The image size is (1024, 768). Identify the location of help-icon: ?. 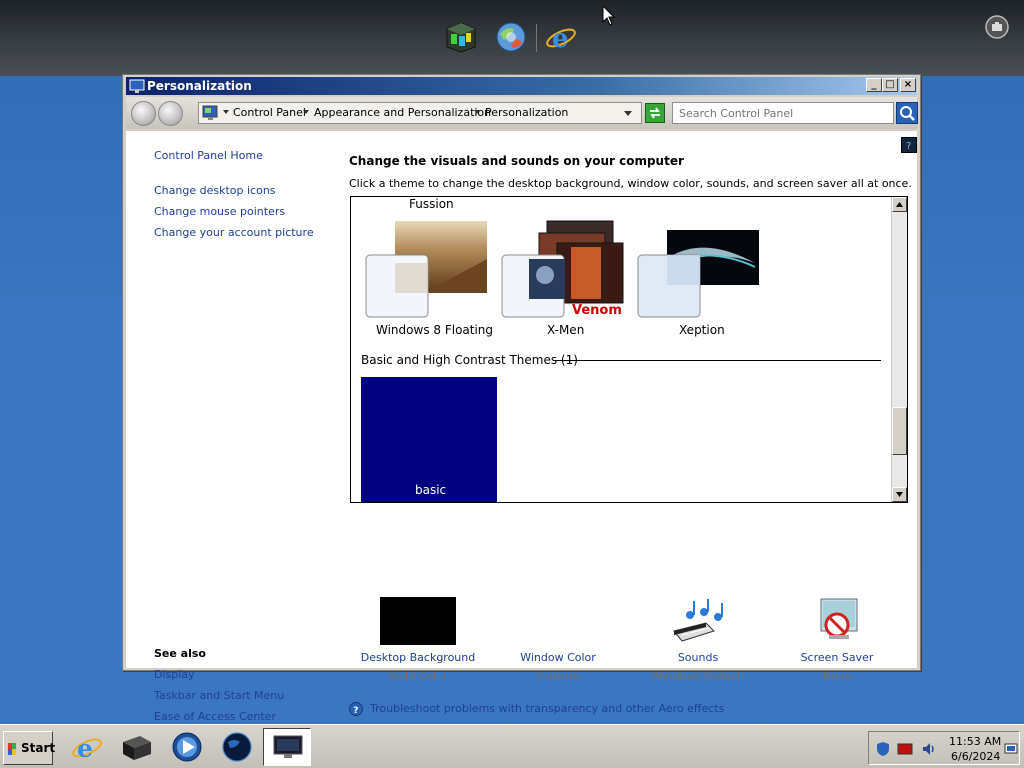
(909, 145).